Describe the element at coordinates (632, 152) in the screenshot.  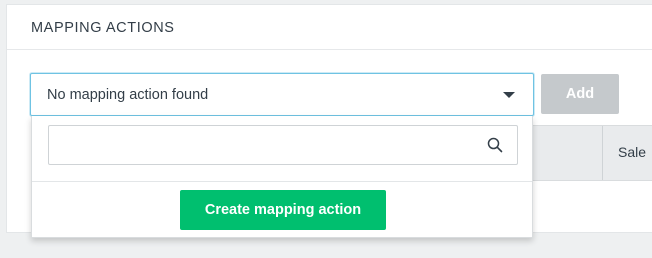
I see `column-header-sale: Sale` at that location.